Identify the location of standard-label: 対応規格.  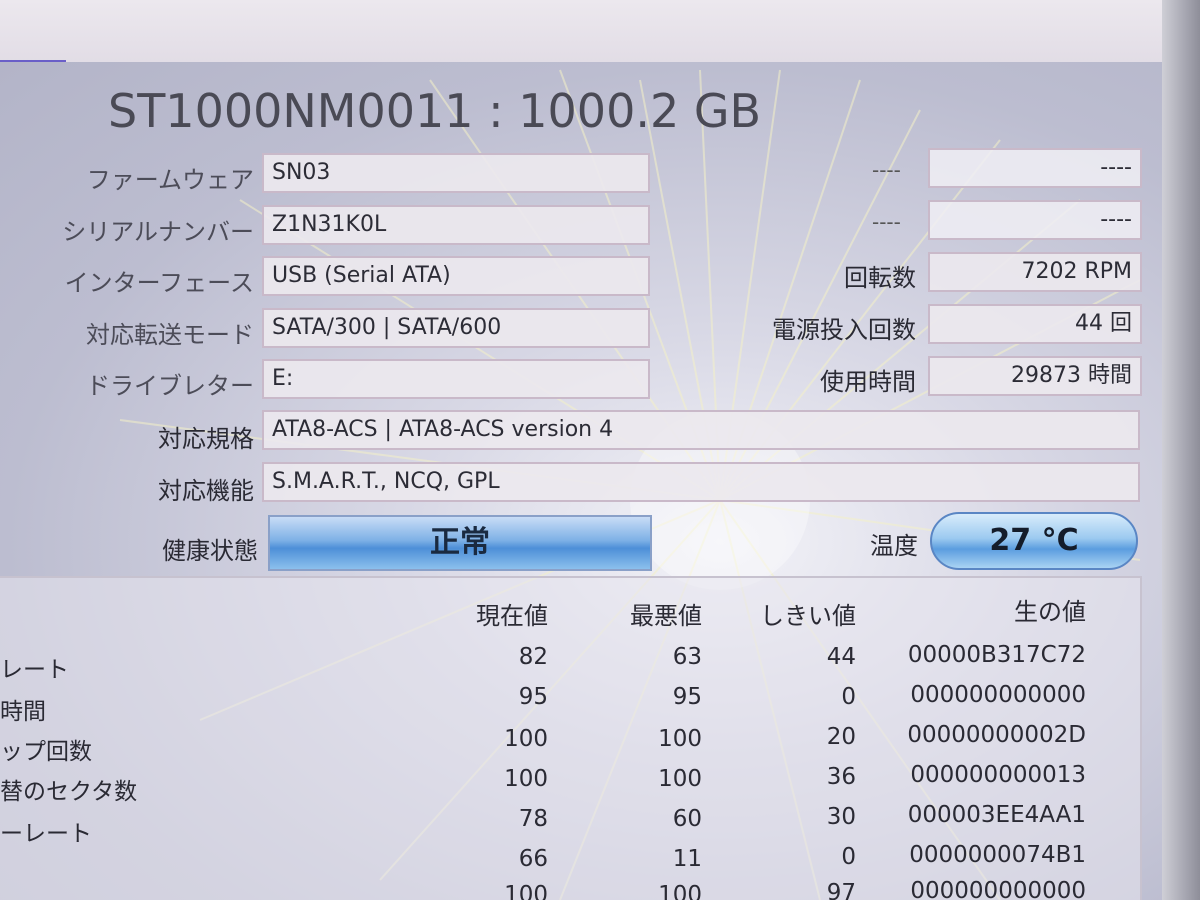
(206, 439).